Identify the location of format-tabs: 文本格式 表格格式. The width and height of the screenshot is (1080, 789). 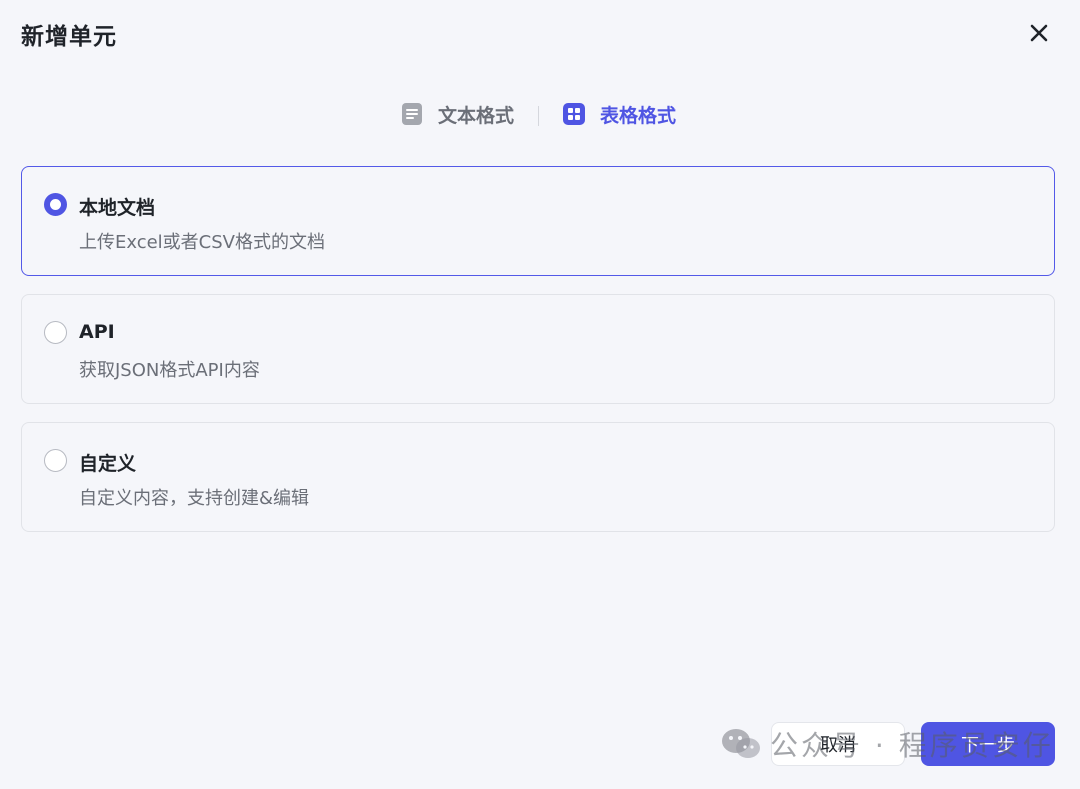
(540, 114).